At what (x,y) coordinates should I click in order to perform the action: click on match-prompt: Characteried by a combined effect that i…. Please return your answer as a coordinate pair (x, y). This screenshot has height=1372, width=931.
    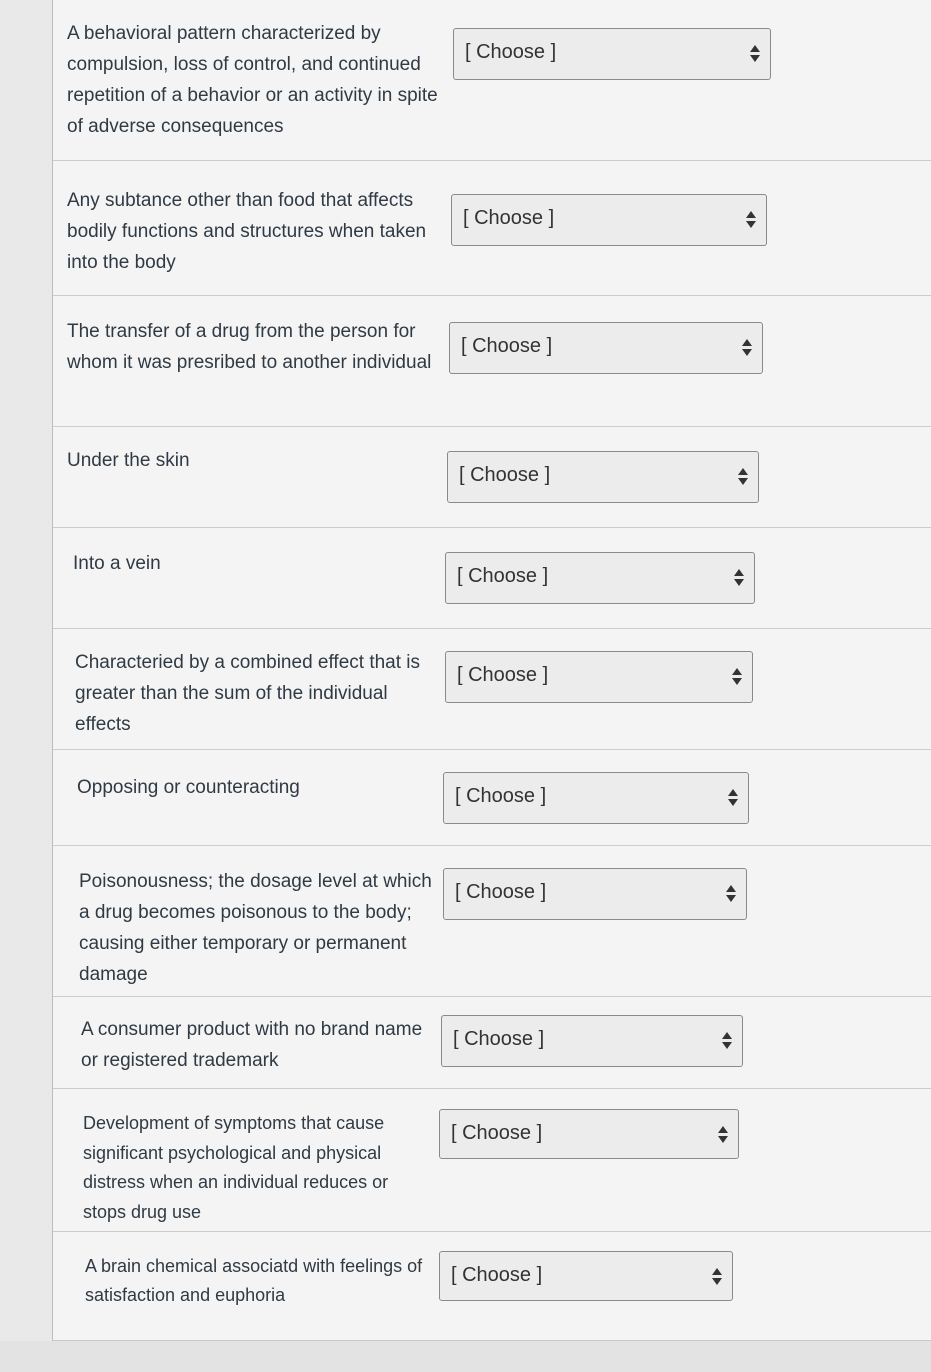
    Looking at the image, I should click on (248, 693).